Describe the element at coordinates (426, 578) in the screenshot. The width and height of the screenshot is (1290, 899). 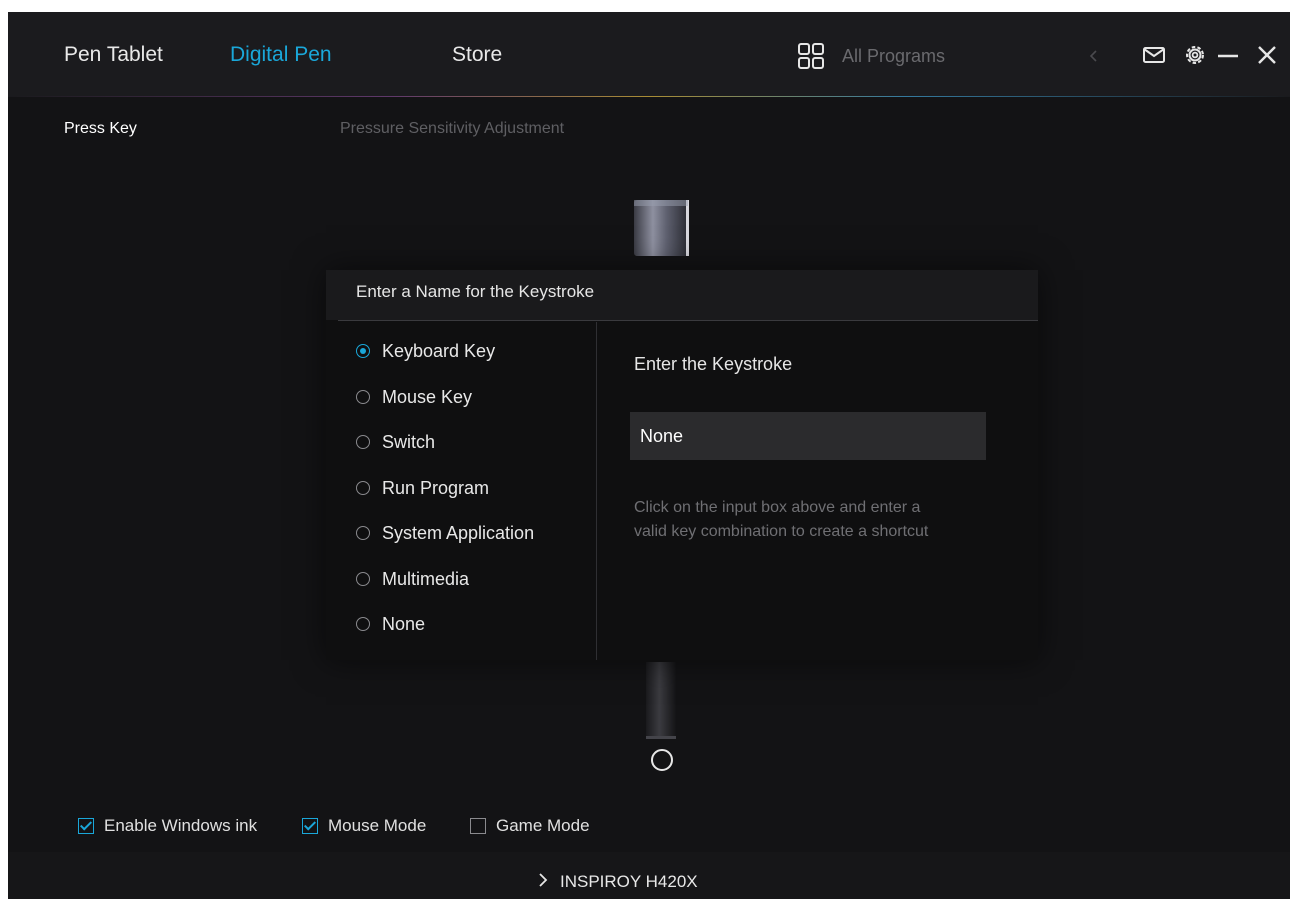
I see `option-label: Multimedia` at that location.